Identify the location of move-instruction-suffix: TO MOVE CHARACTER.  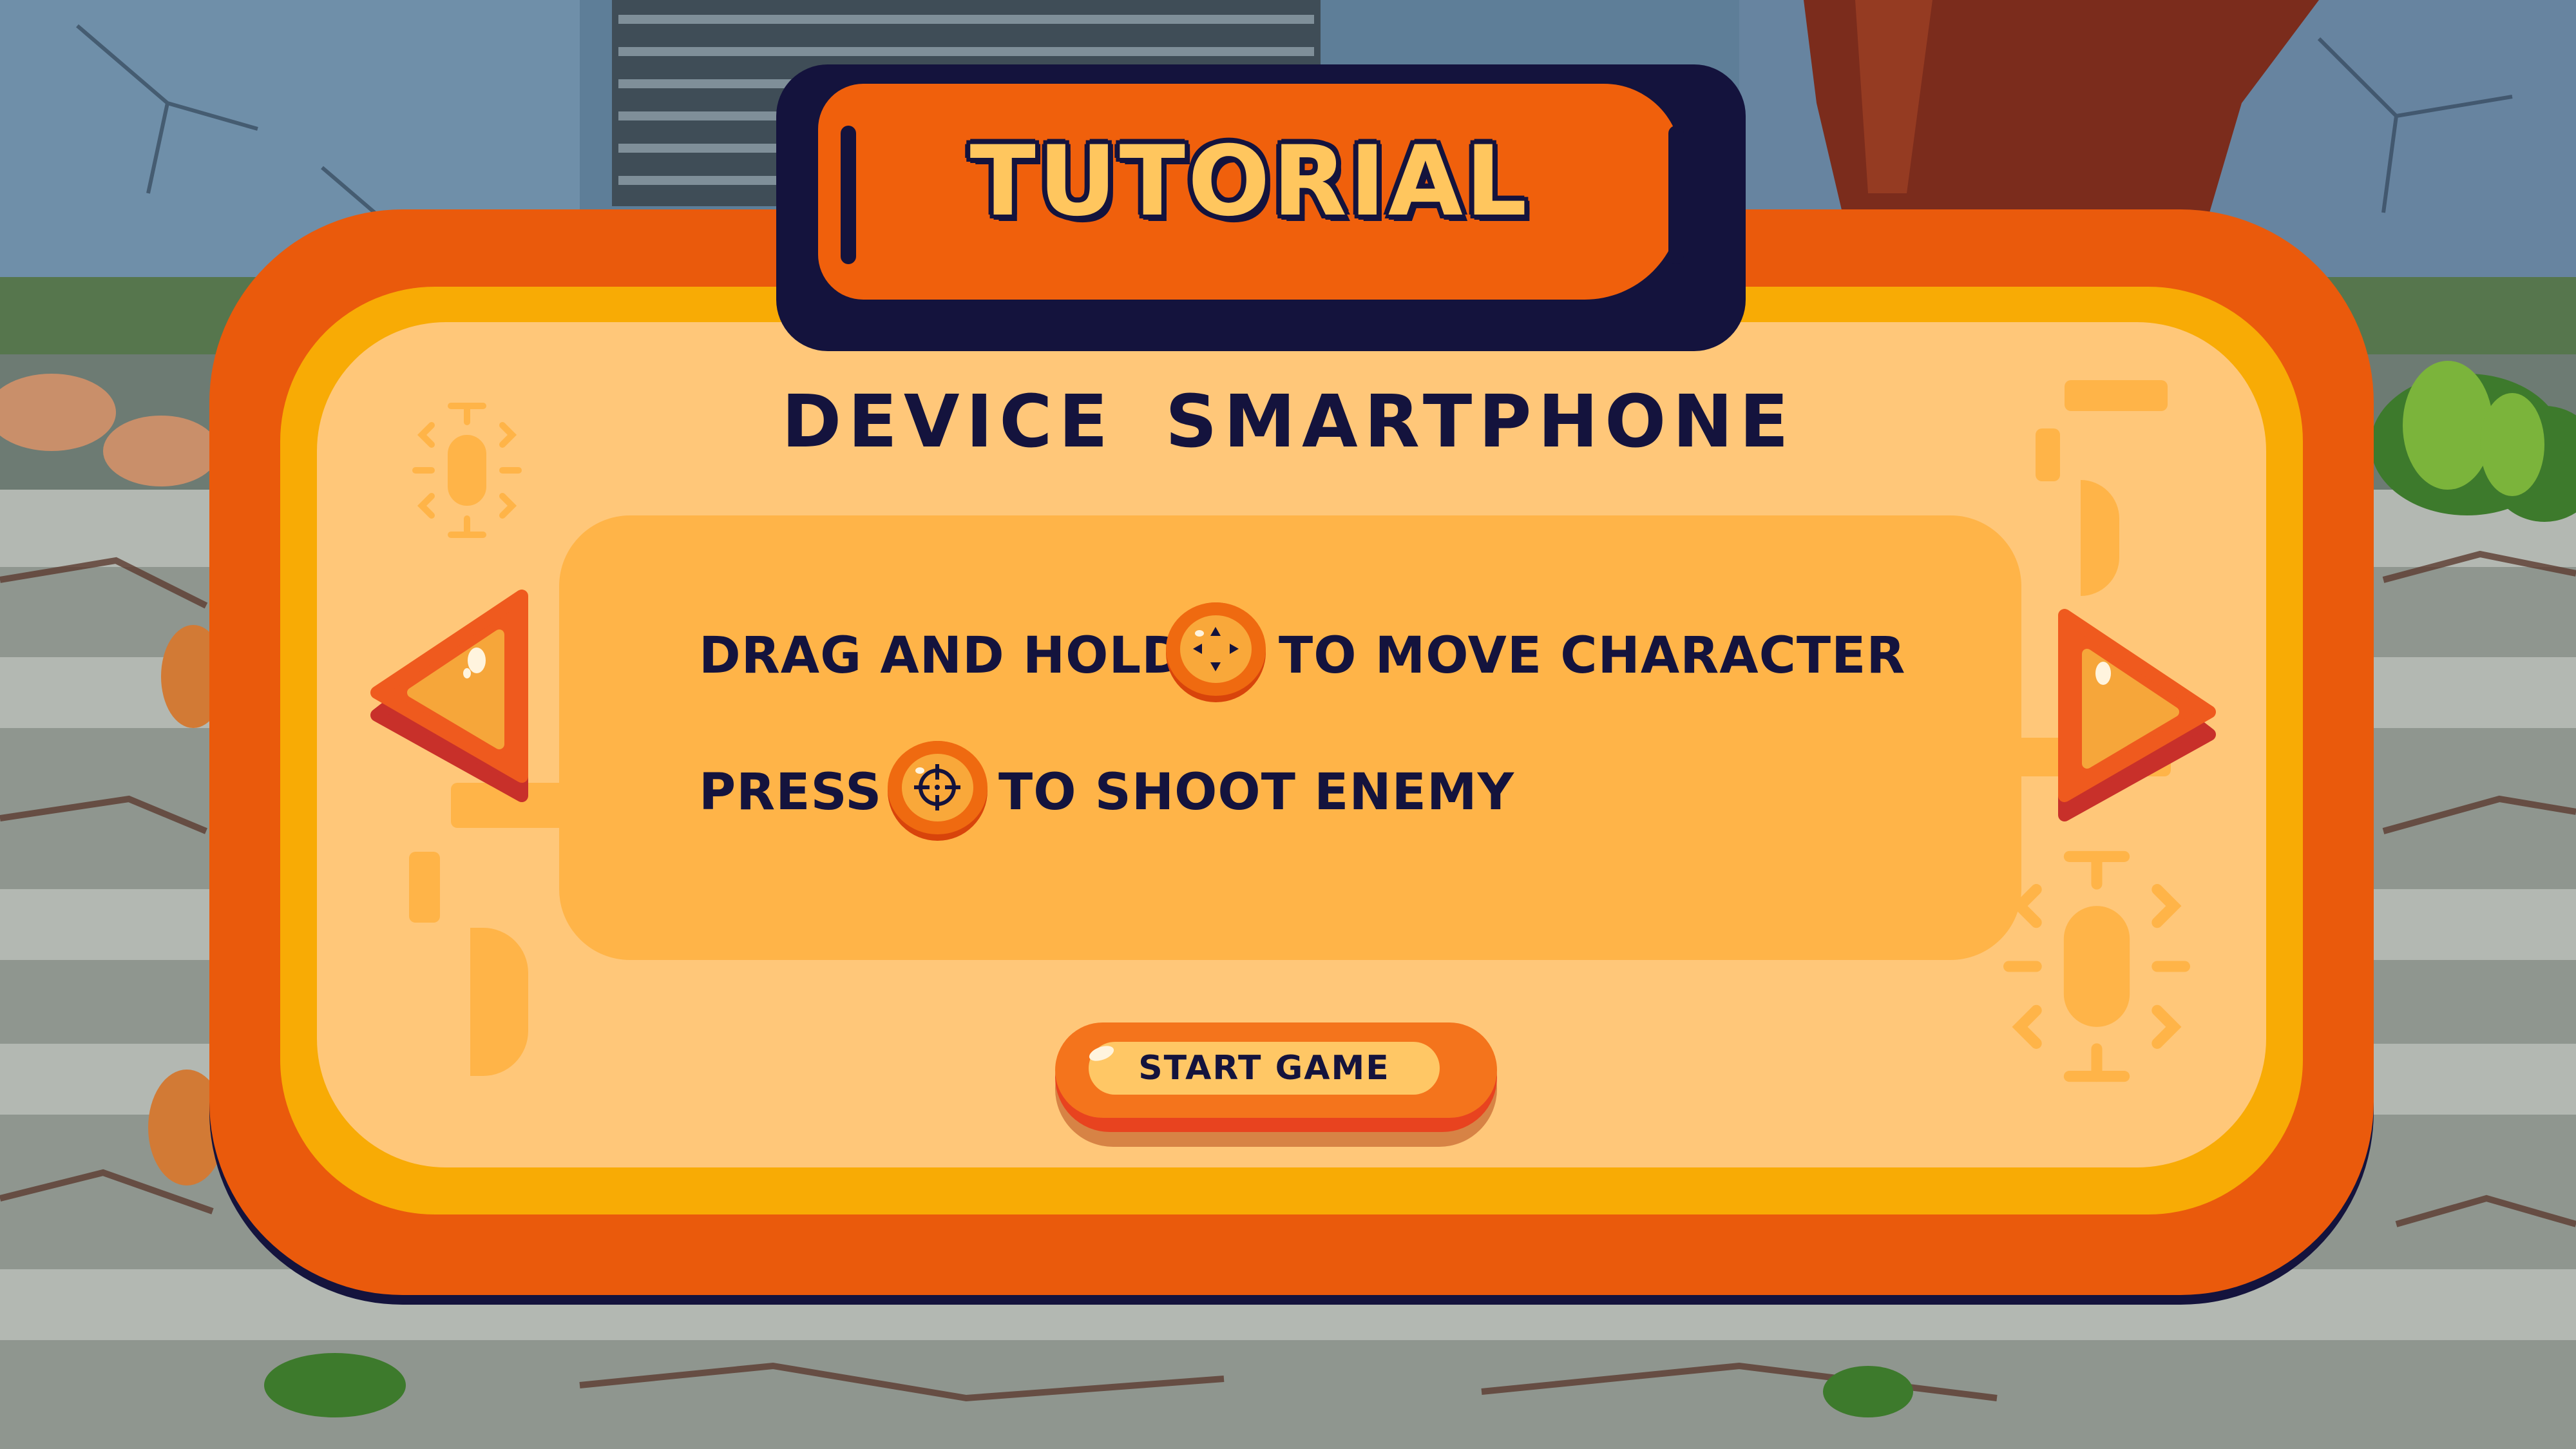
(1592, 656).